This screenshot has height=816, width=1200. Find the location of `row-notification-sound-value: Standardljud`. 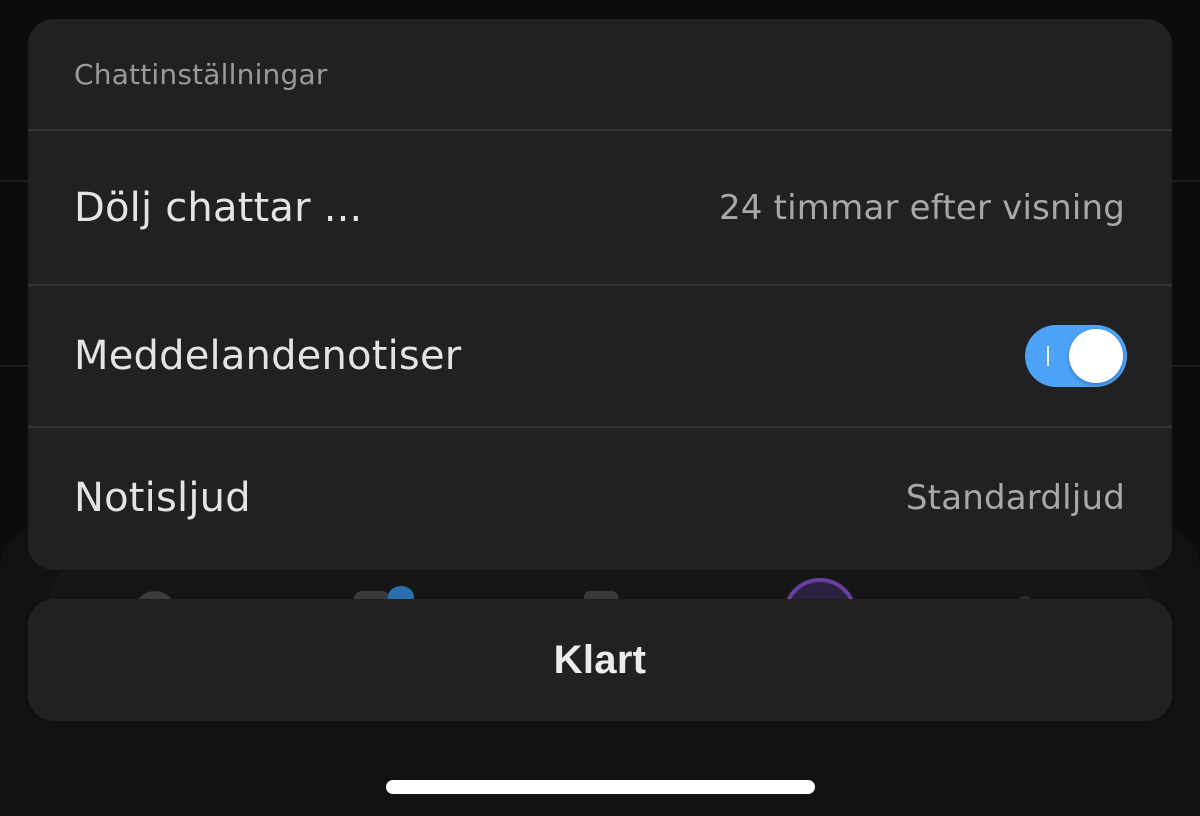

row-notification-sound-value: Standardljud is located at coordinates (1015, 498).